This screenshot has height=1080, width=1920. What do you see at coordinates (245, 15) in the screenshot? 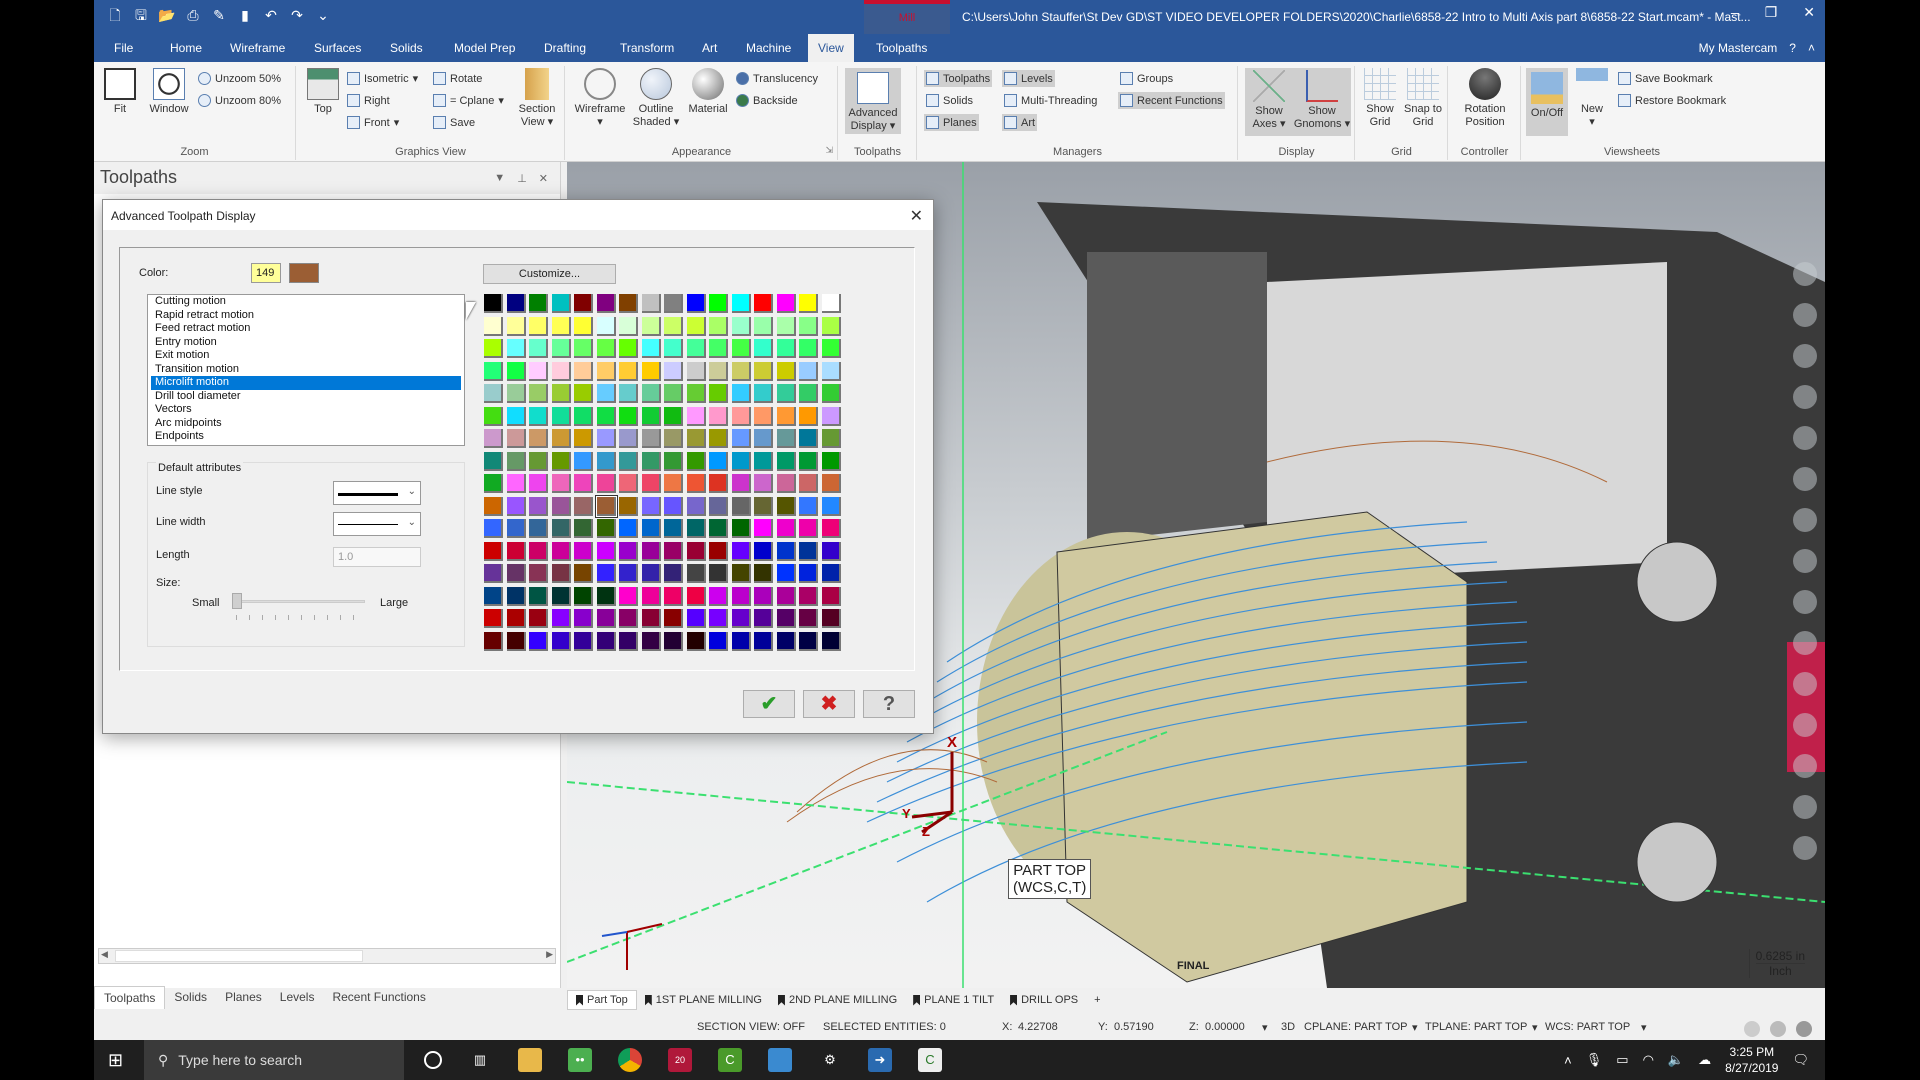
I see `bookmark-icon: ▮` at bounding box center [245, 15].